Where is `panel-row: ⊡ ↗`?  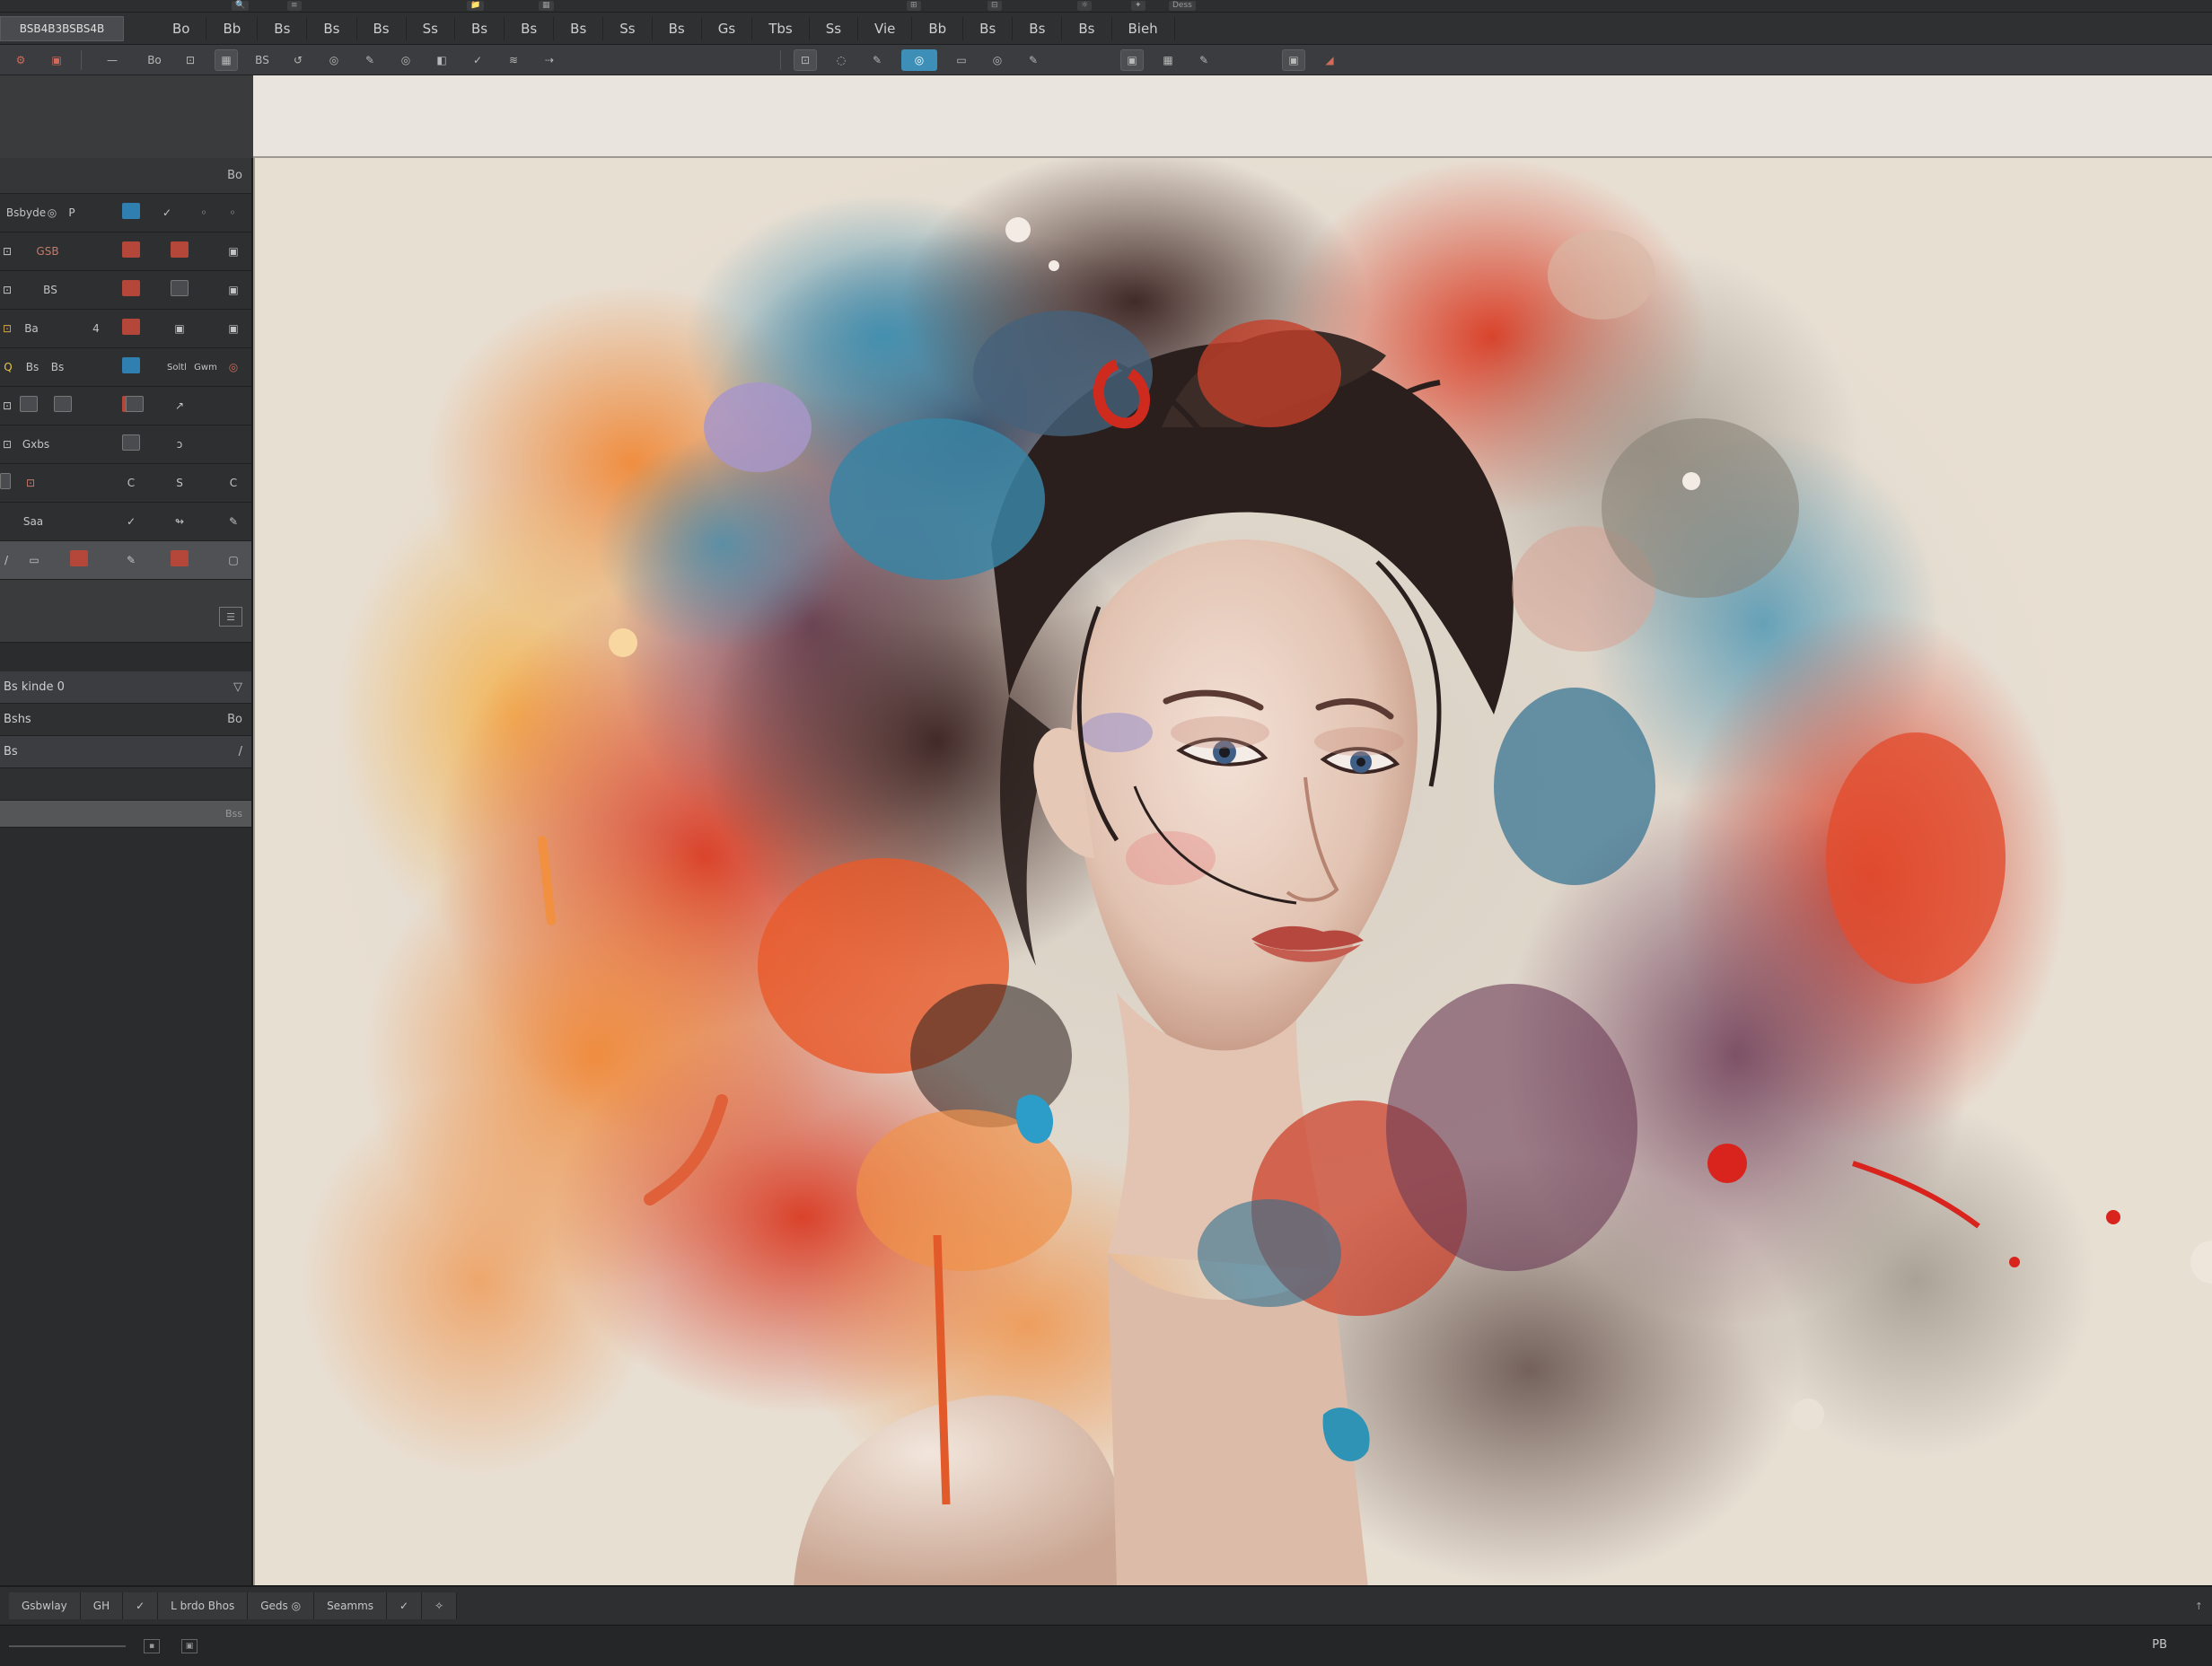 panel-row: ⊡ ↗ is located at coordinates (125, 406).